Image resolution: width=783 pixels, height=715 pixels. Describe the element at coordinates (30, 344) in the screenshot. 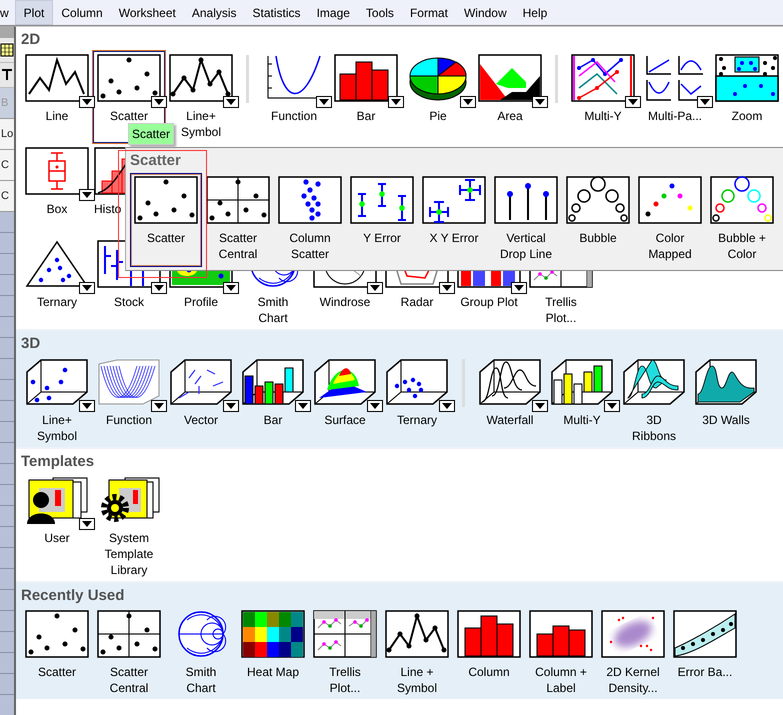

I see `section-title: 3D` at that location.